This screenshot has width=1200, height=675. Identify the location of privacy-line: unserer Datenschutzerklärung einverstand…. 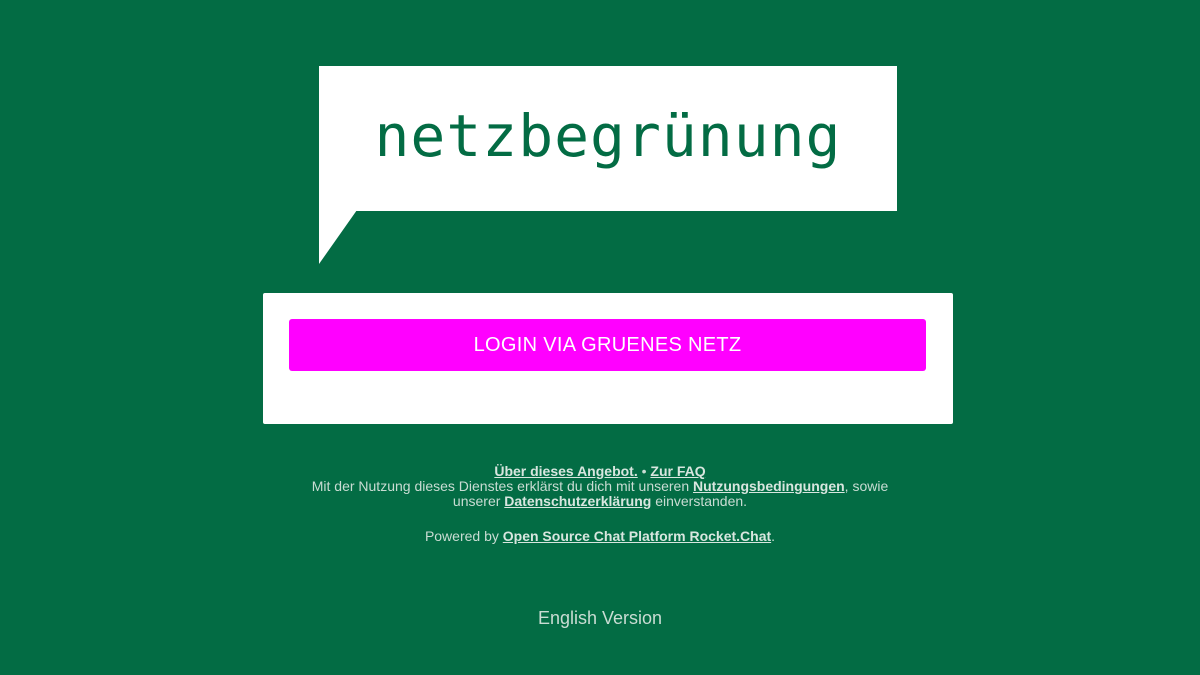
(600, 501).